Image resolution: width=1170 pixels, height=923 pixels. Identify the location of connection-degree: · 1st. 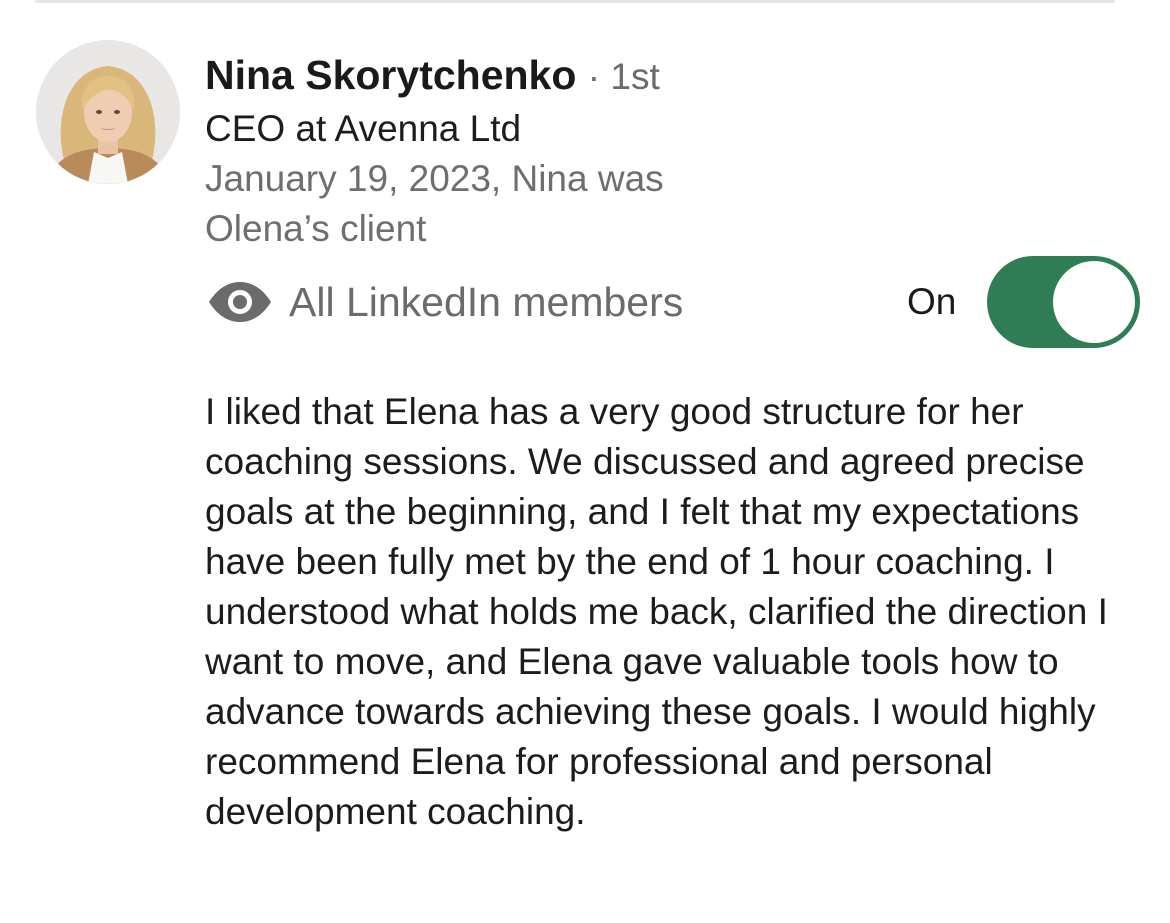
(623, 76).